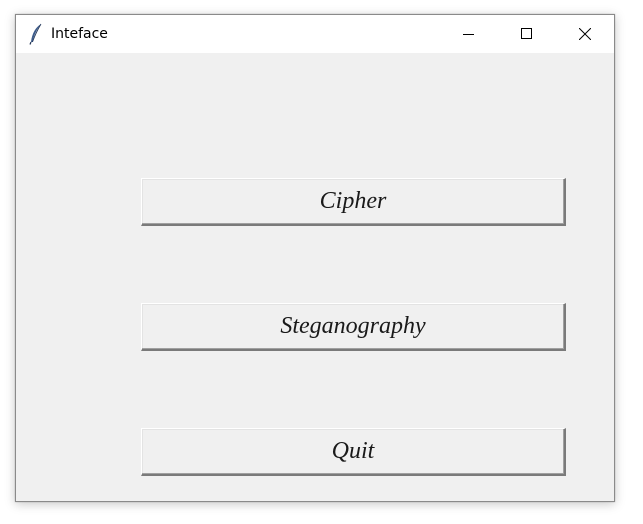 The height and width of the screenshot is (524, 643). I want to click on maximize-icon, so click(527, 34).